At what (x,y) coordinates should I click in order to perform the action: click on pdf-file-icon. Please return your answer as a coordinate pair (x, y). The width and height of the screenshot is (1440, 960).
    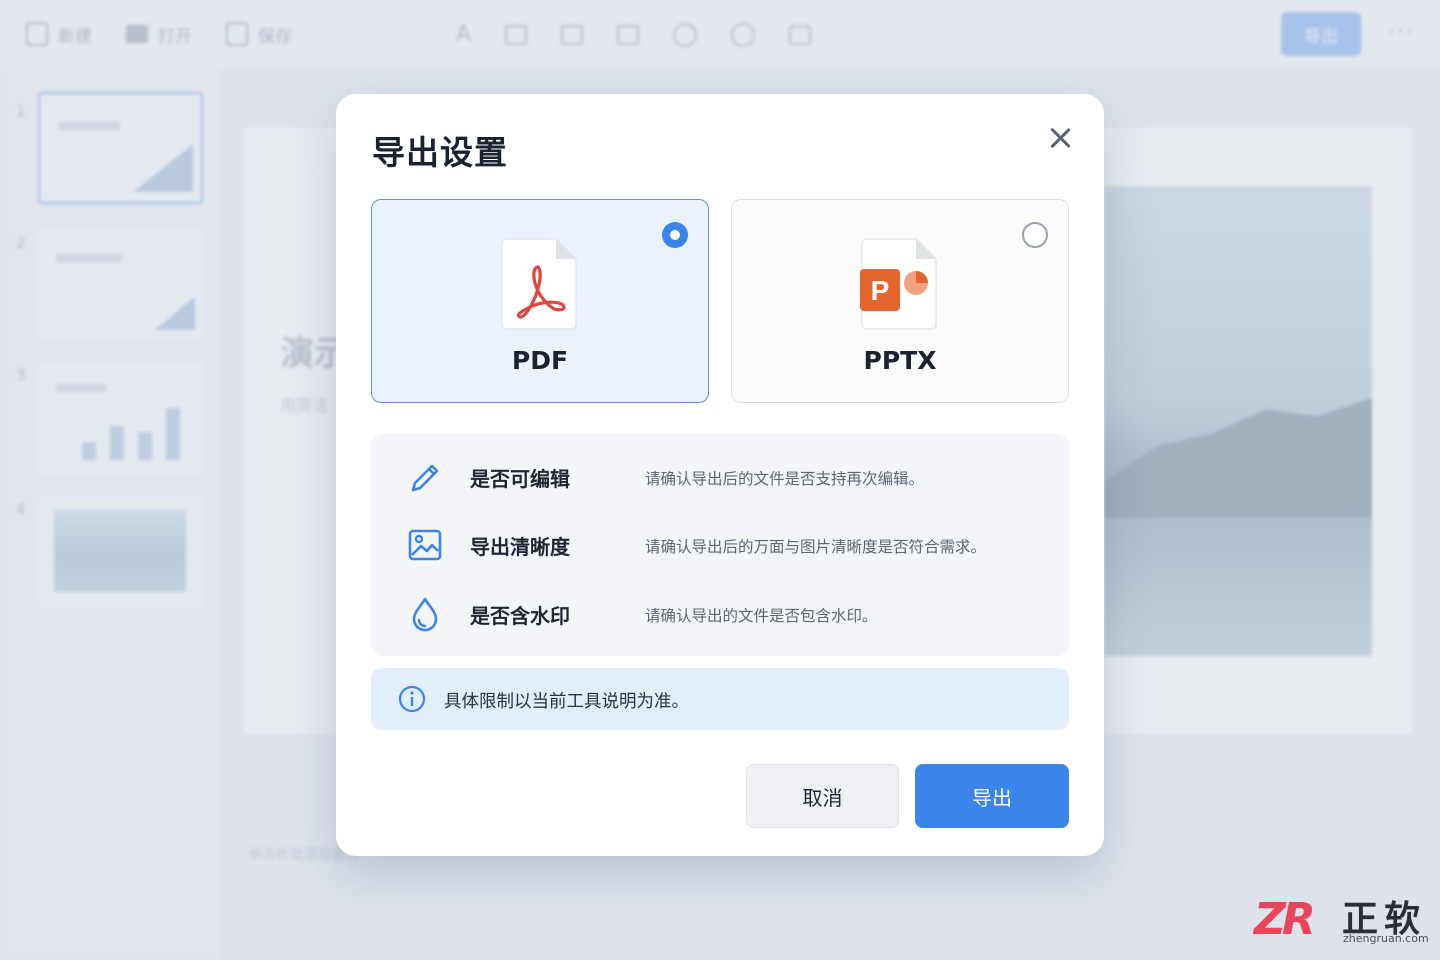
    Looking at the image, I should click on (539, 284).